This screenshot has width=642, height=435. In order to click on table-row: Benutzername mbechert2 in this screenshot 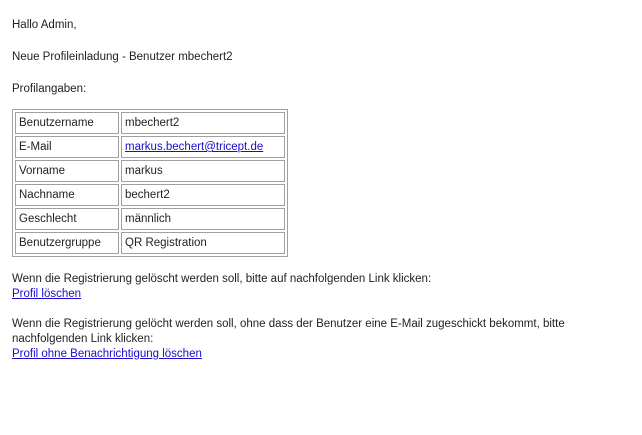, I will do `click(150, 123)`.